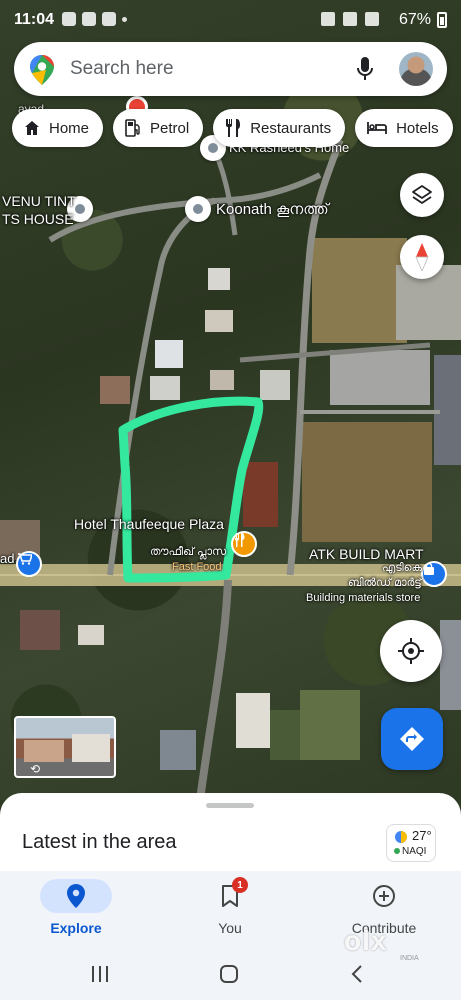 The height and width of the screenshot is (1000, 461). I want to click on add-circle-icon, so click(384, 896).